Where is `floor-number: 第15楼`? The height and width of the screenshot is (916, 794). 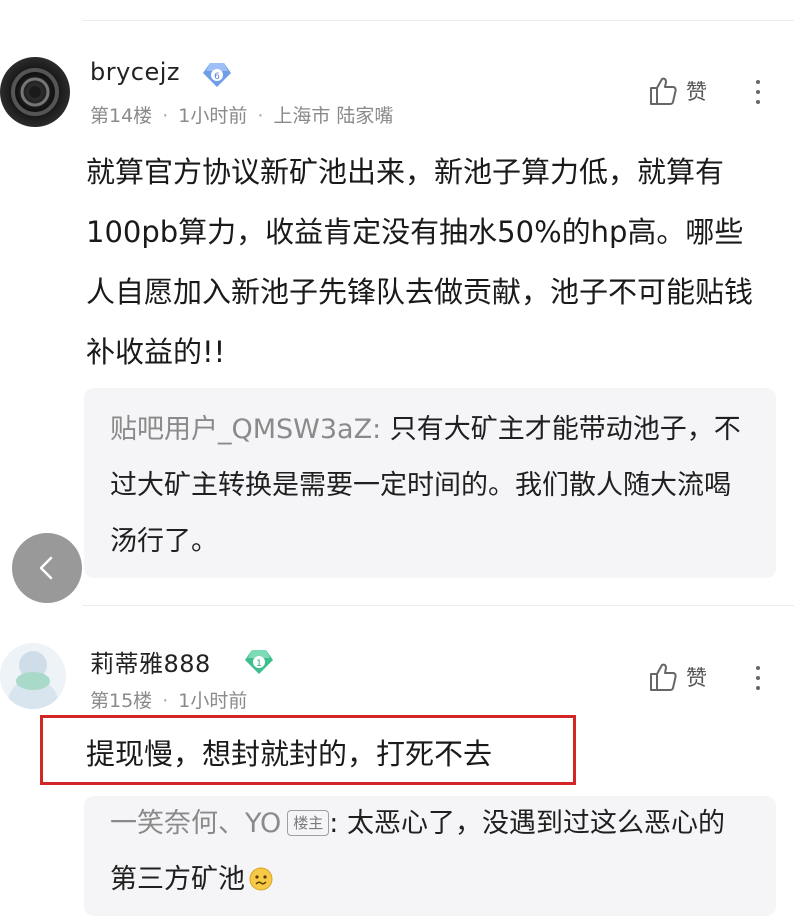
floor-number: 第15楼 is located at coordinates (121, 701).